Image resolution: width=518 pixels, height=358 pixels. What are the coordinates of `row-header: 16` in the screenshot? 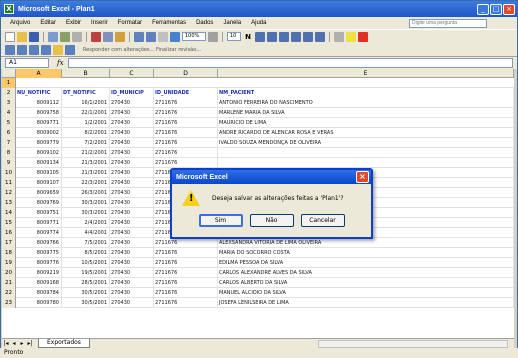 It's located at (9, 233).